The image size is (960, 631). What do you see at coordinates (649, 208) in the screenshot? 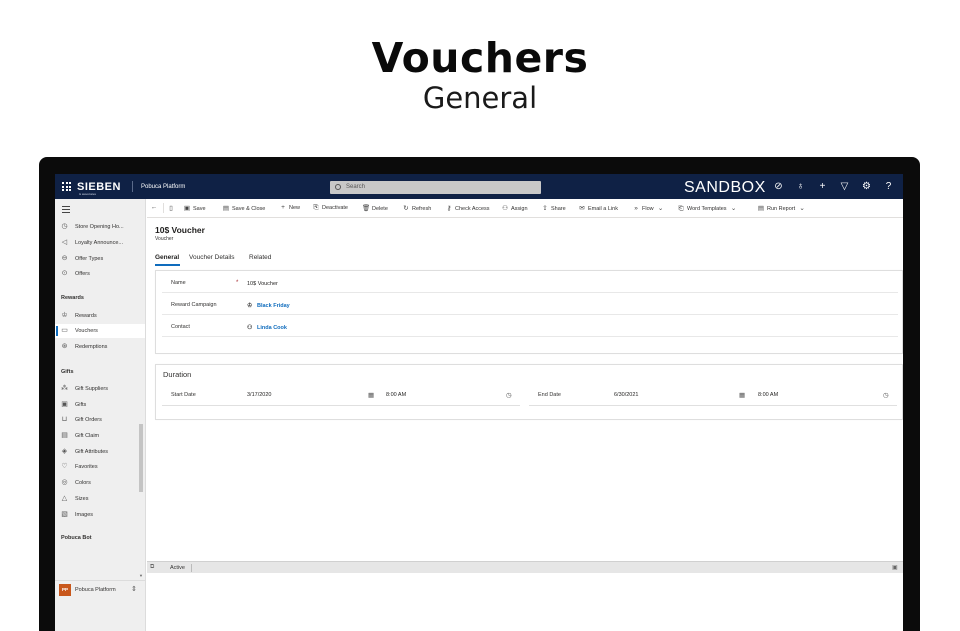
I see `flow-button: » Flow ⌄` at bounding box center [649, 208].